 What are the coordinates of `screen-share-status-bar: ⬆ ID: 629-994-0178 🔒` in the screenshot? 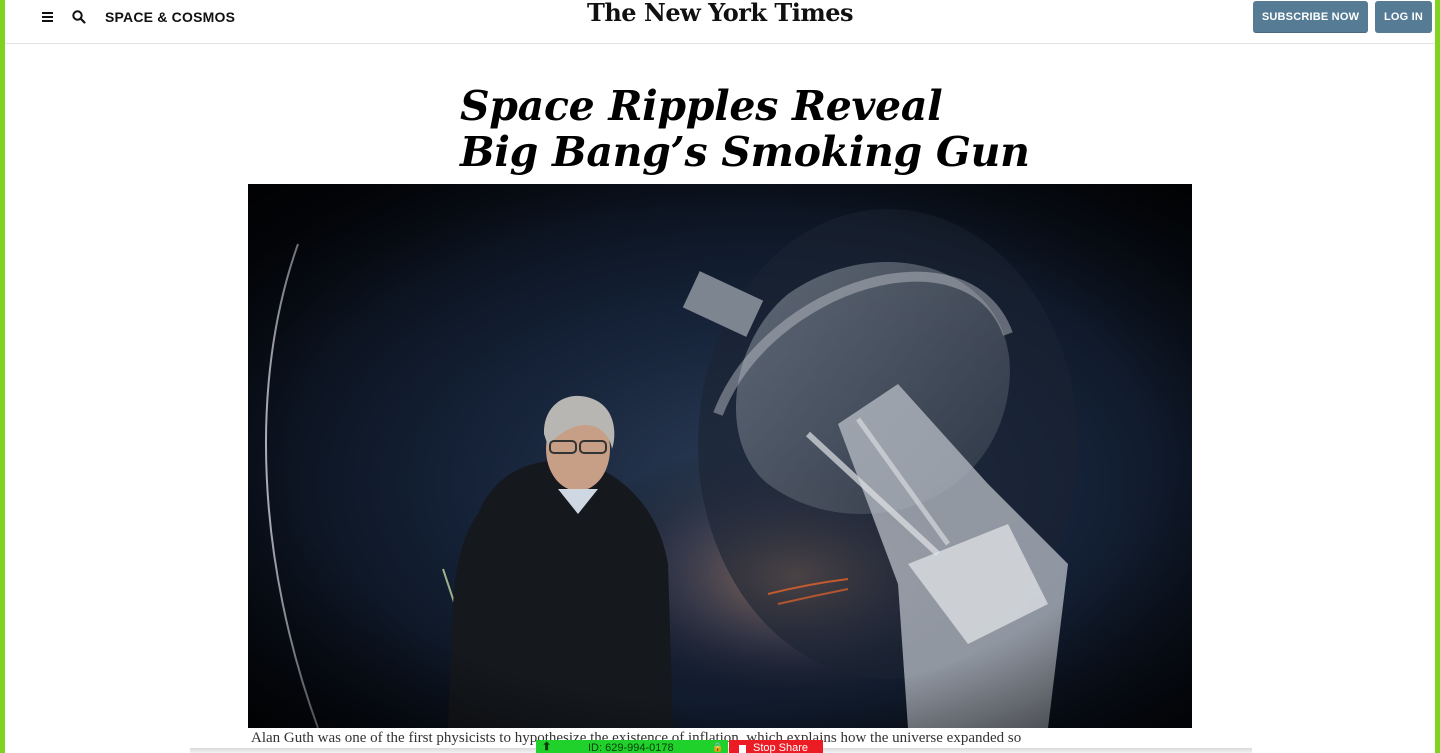 It's located at (632, 746).